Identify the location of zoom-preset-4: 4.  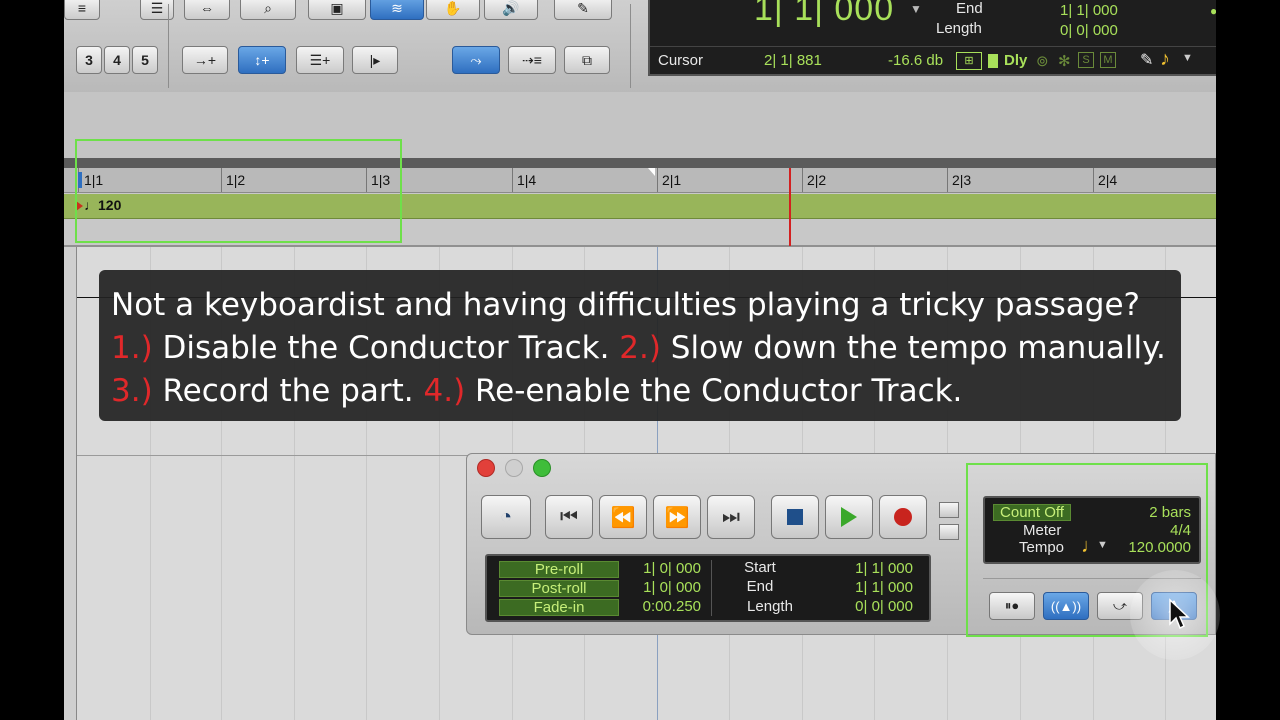
(117, 60).